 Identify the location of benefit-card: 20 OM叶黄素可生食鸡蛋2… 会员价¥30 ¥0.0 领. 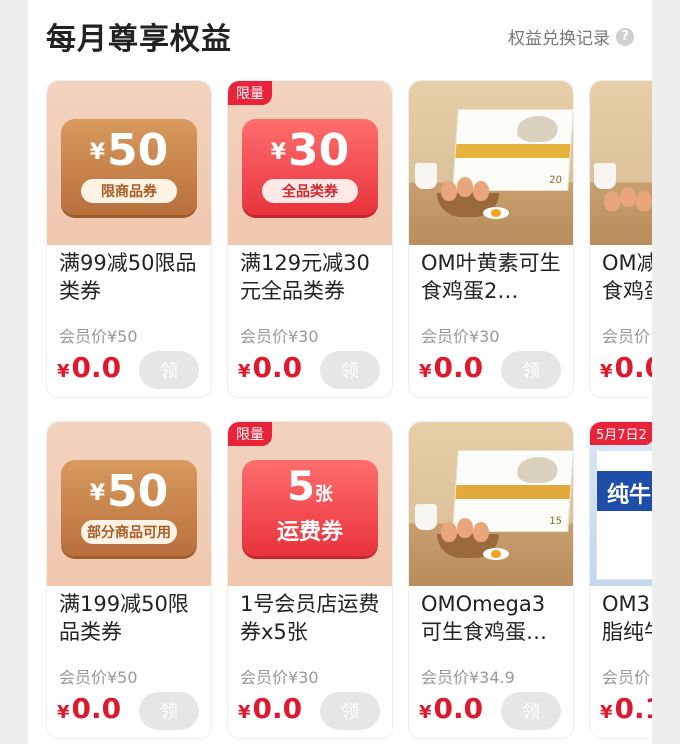
(491, 239).